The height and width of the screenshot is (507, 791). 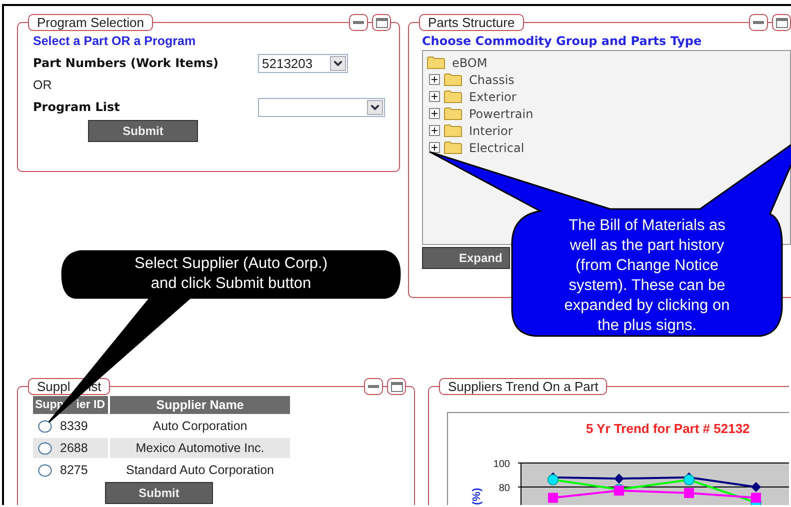 What do you see at coordinates (491, 79) in the screenshot?
I see `tree-item: Chassis` at bounding box center [491, 79].